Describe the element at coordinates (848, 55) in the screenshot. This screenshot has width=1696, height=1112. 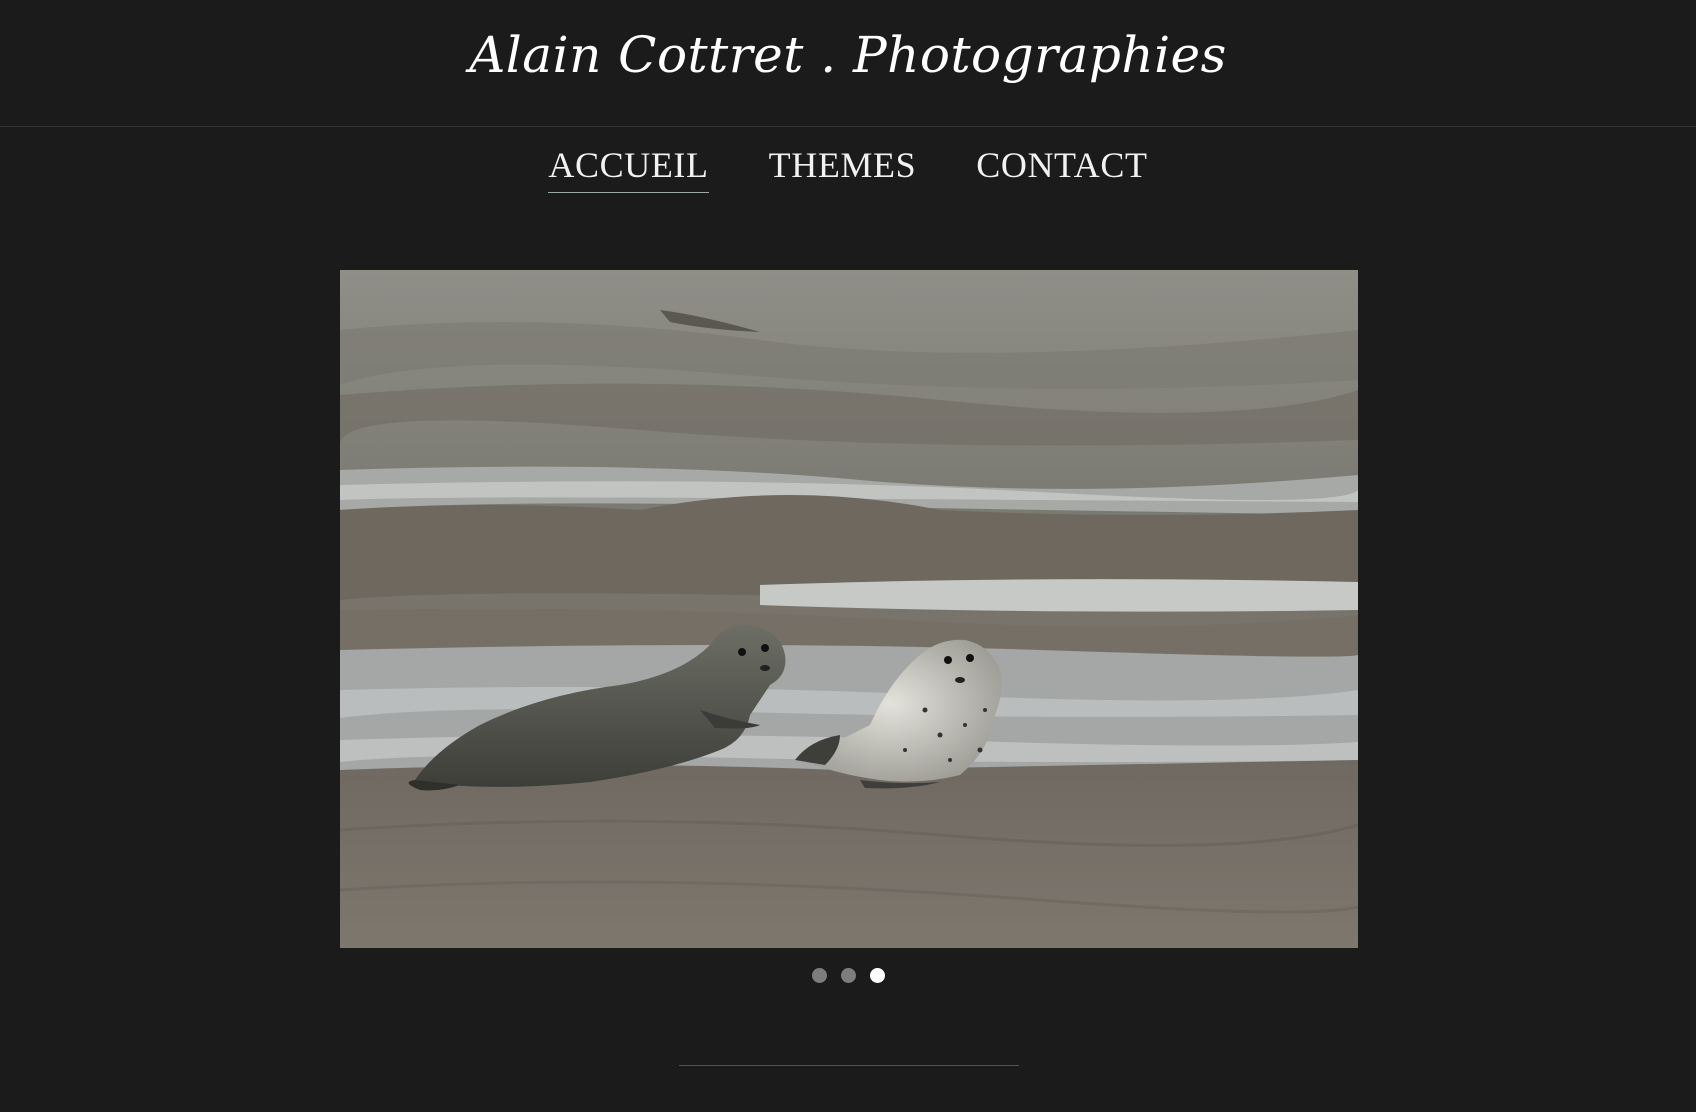
I see `site-title: Alain Cottret . Photographies` at that location.